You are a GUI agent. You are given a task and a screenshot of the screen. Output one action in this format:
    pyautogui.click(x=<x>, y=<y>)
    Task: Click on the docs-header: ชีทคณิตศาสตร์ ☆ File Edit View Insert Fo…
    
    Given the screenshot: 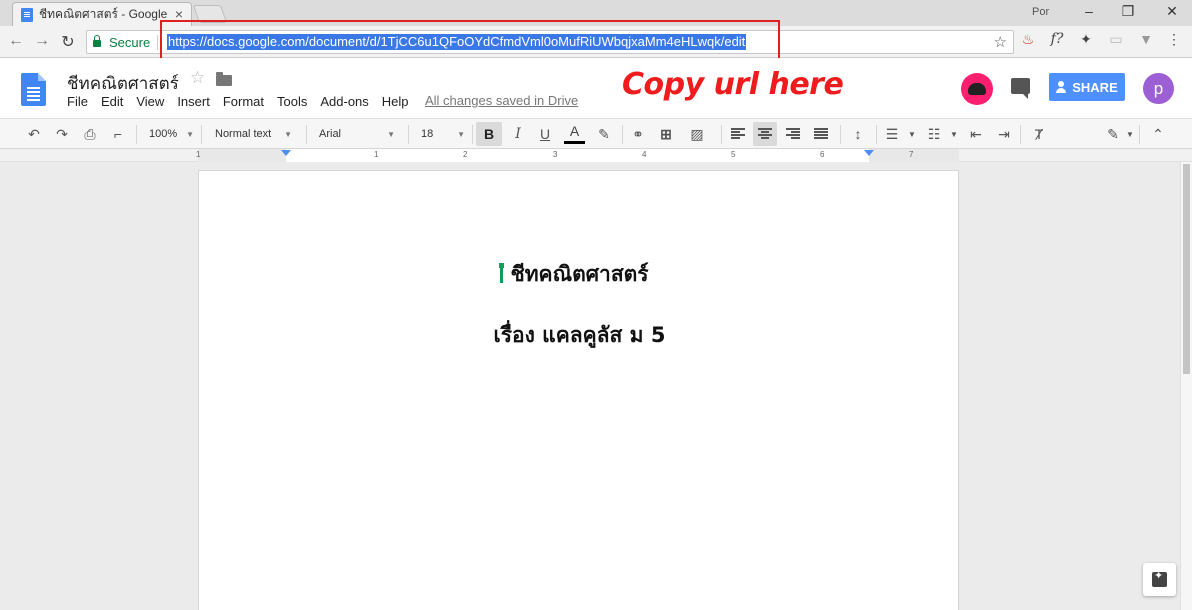 What is the action you would take?
    pyautogui.click(x=596, y=88)
    